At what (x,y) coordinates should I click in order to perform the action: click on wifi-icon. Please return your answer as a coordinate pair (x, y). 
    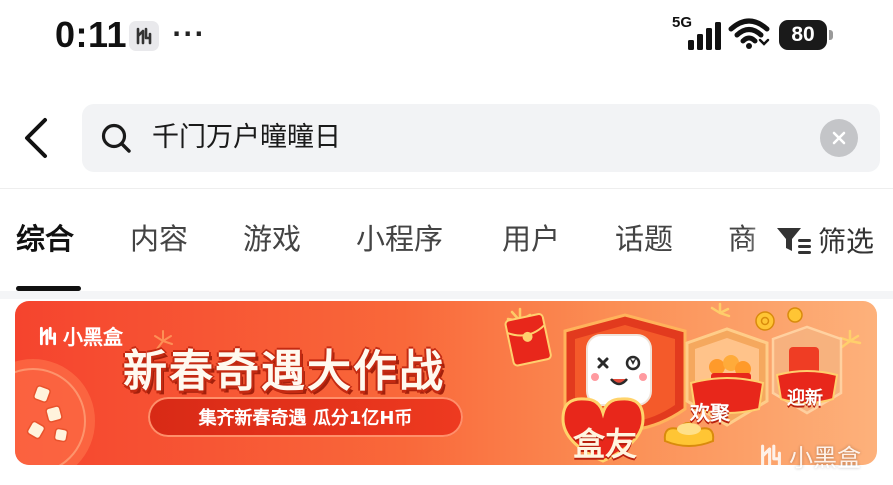
    Looking at the image, I should click on (749, 33).